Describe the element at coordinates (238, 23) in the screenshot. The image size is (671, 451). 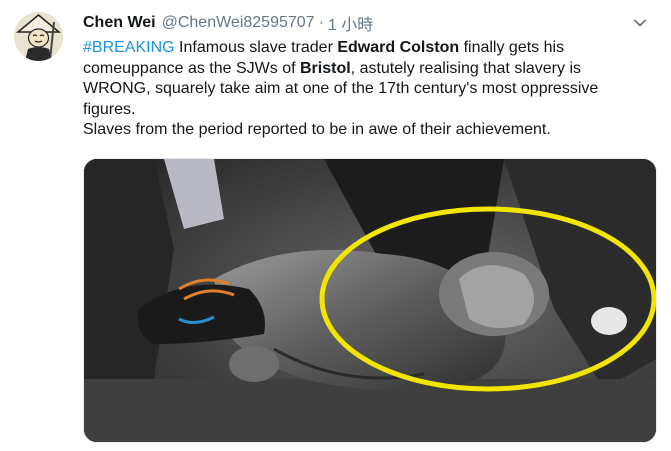
I see `user-handle: @ChenWei82595707` at that location.